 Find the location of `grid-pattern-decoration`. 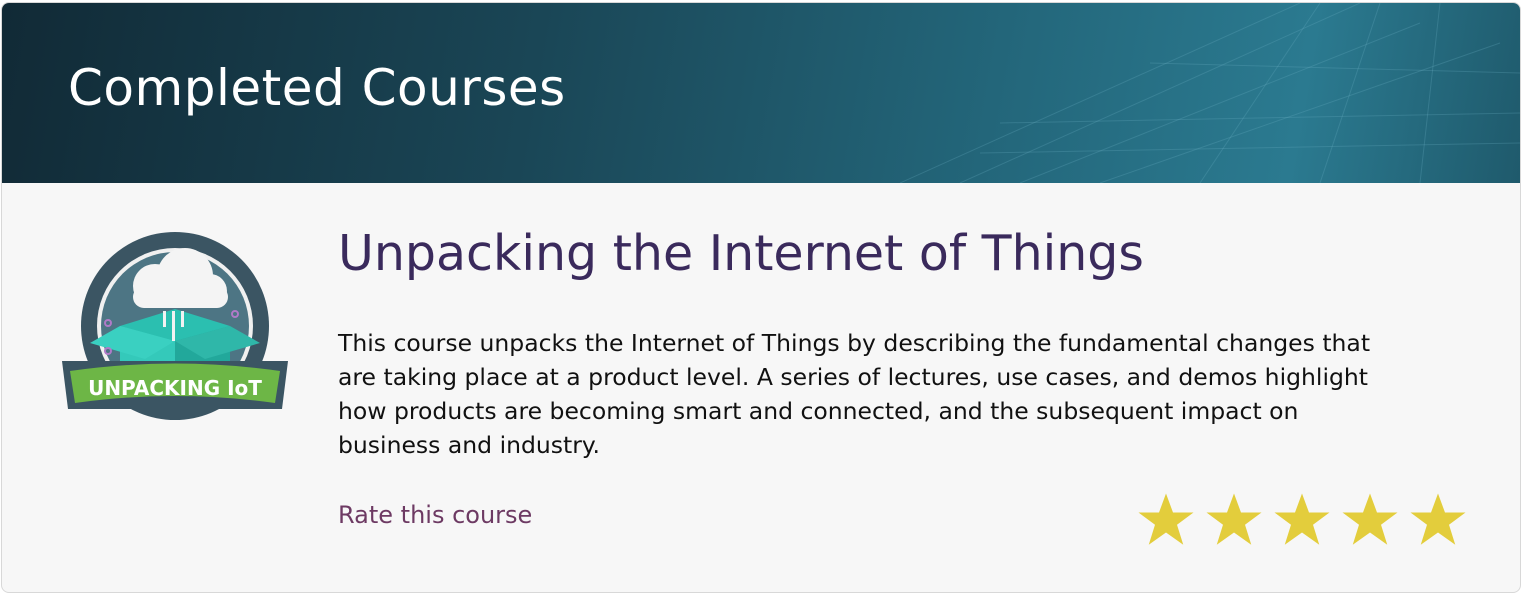

grid-pattern-decoration is located at coordinates (1210, 93).